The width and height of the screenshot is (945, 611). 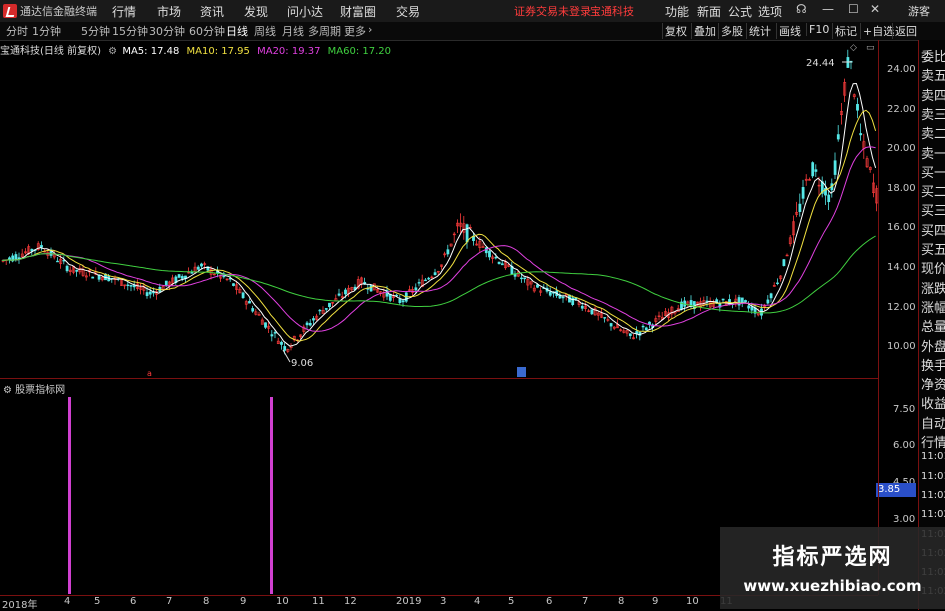 What do you see at coordinates (905, 31) in the screenshot?
I see `btn-fanhui: 返回` at bounding box center [905, 31].